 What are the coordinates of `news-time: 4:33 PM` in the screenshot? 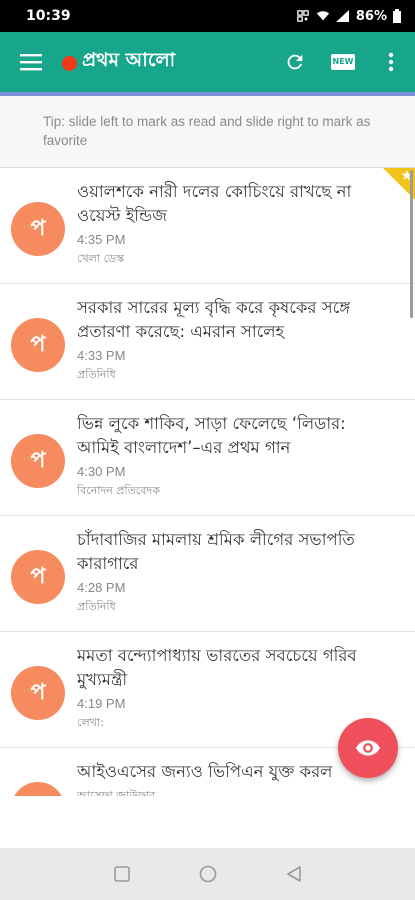 It's located at (101, 355).